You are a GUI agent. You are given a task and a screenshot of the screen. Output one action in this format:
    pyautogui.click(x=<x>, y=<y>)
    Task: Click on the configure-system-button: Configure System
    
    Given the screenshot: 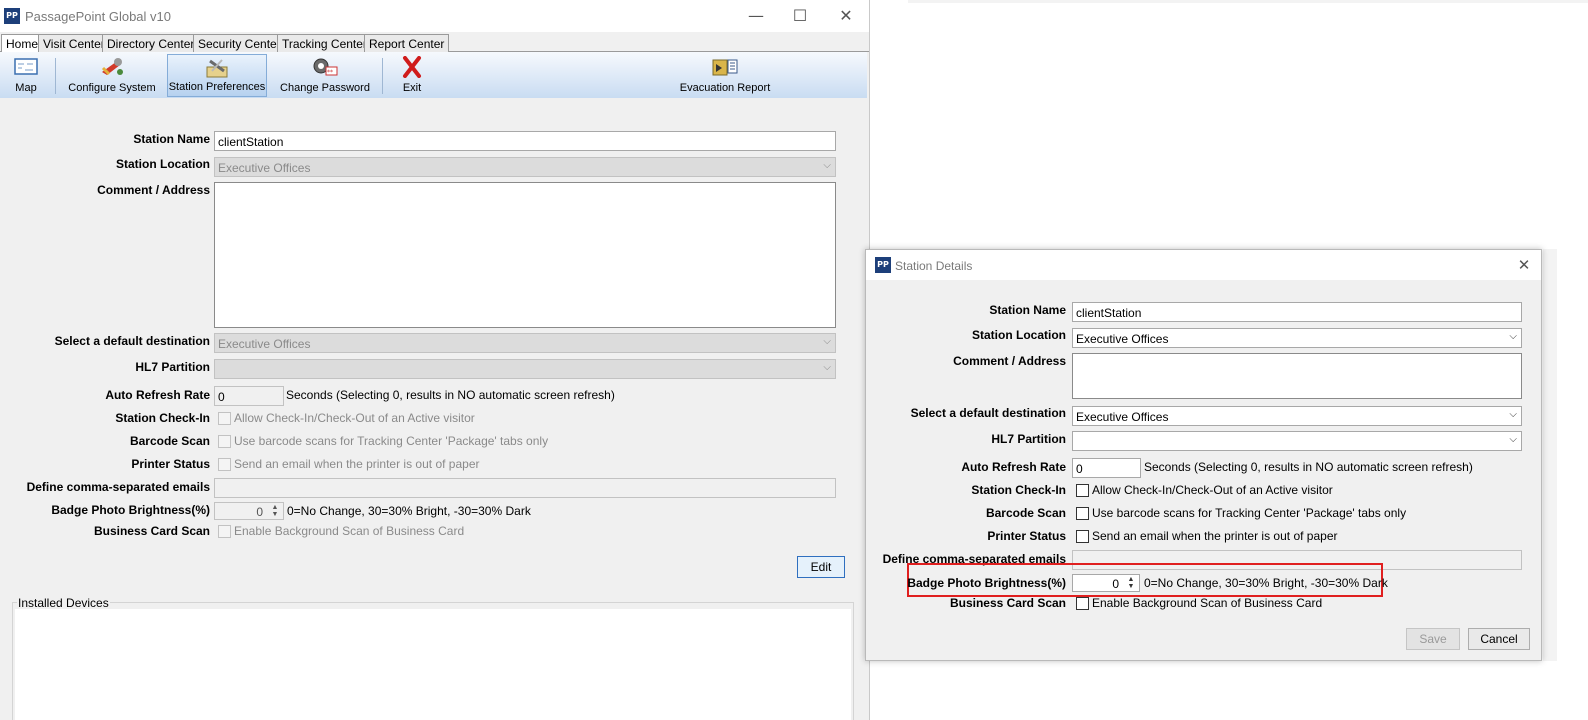 What is the action you would take?
    pyautogui.click(x=112, y=75)
    